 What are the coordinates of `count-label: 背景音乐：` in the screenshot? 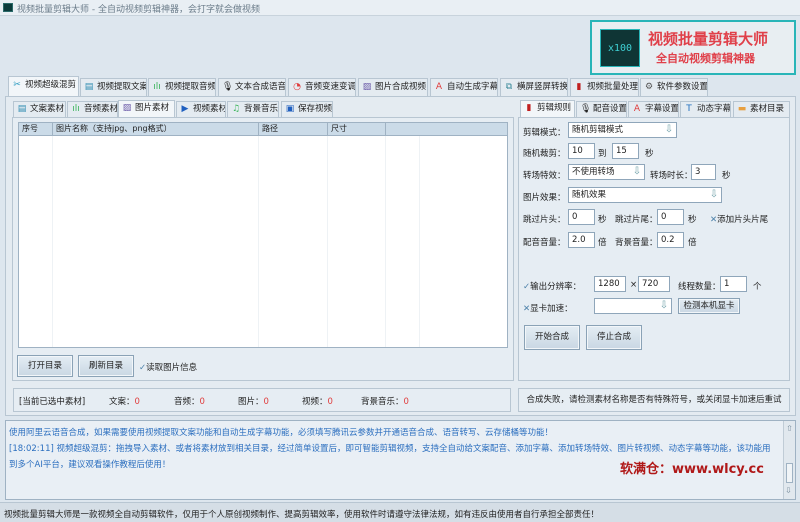 It's located at (382, 402).